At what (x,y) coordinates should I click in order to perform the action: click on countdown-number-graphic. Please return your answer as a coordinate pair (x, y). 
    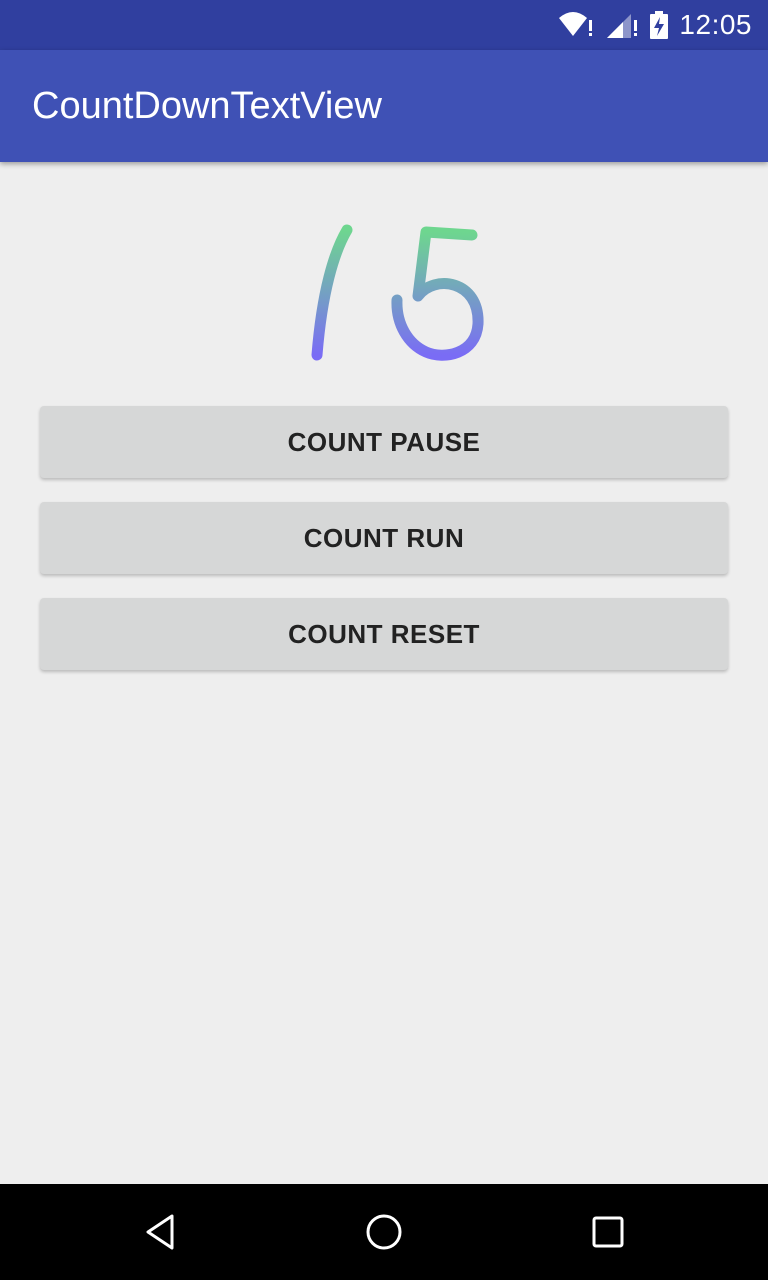
    Looking at the image, I should click on (397, 292).